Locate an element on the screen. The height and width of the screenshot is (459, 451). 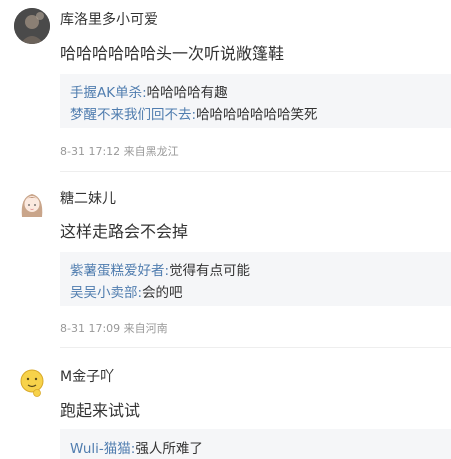
comment-username: M金子吖 is located at coordinates (87, 376).